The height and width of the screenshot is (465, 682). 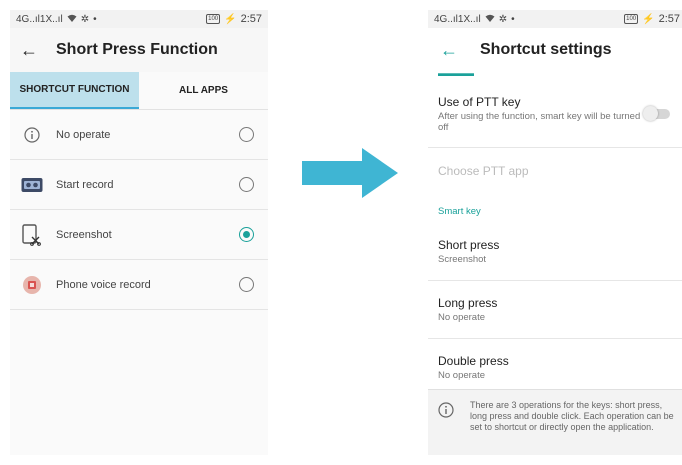 What do you see at coordinates (350, 173) in the screenshot?
I see `transition-arrow-icon` at bounding box center [350, 173].